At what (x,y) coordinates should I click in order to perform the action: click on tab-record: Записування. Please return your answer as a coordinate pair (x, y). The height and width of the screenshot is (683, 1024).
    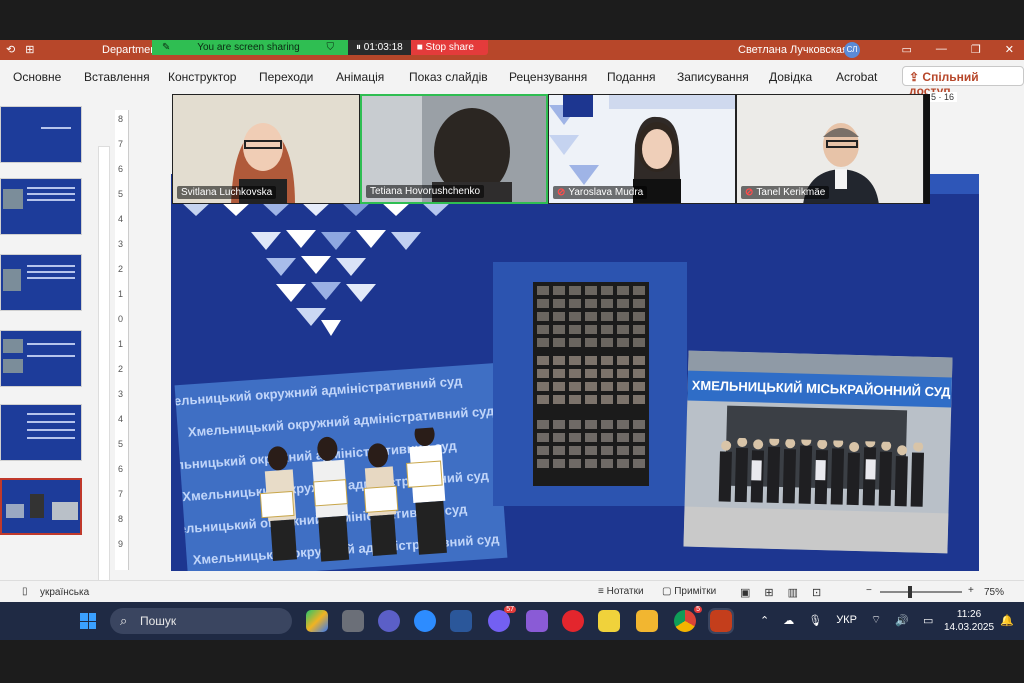
    Looking at the image, I should click on (713, 77).